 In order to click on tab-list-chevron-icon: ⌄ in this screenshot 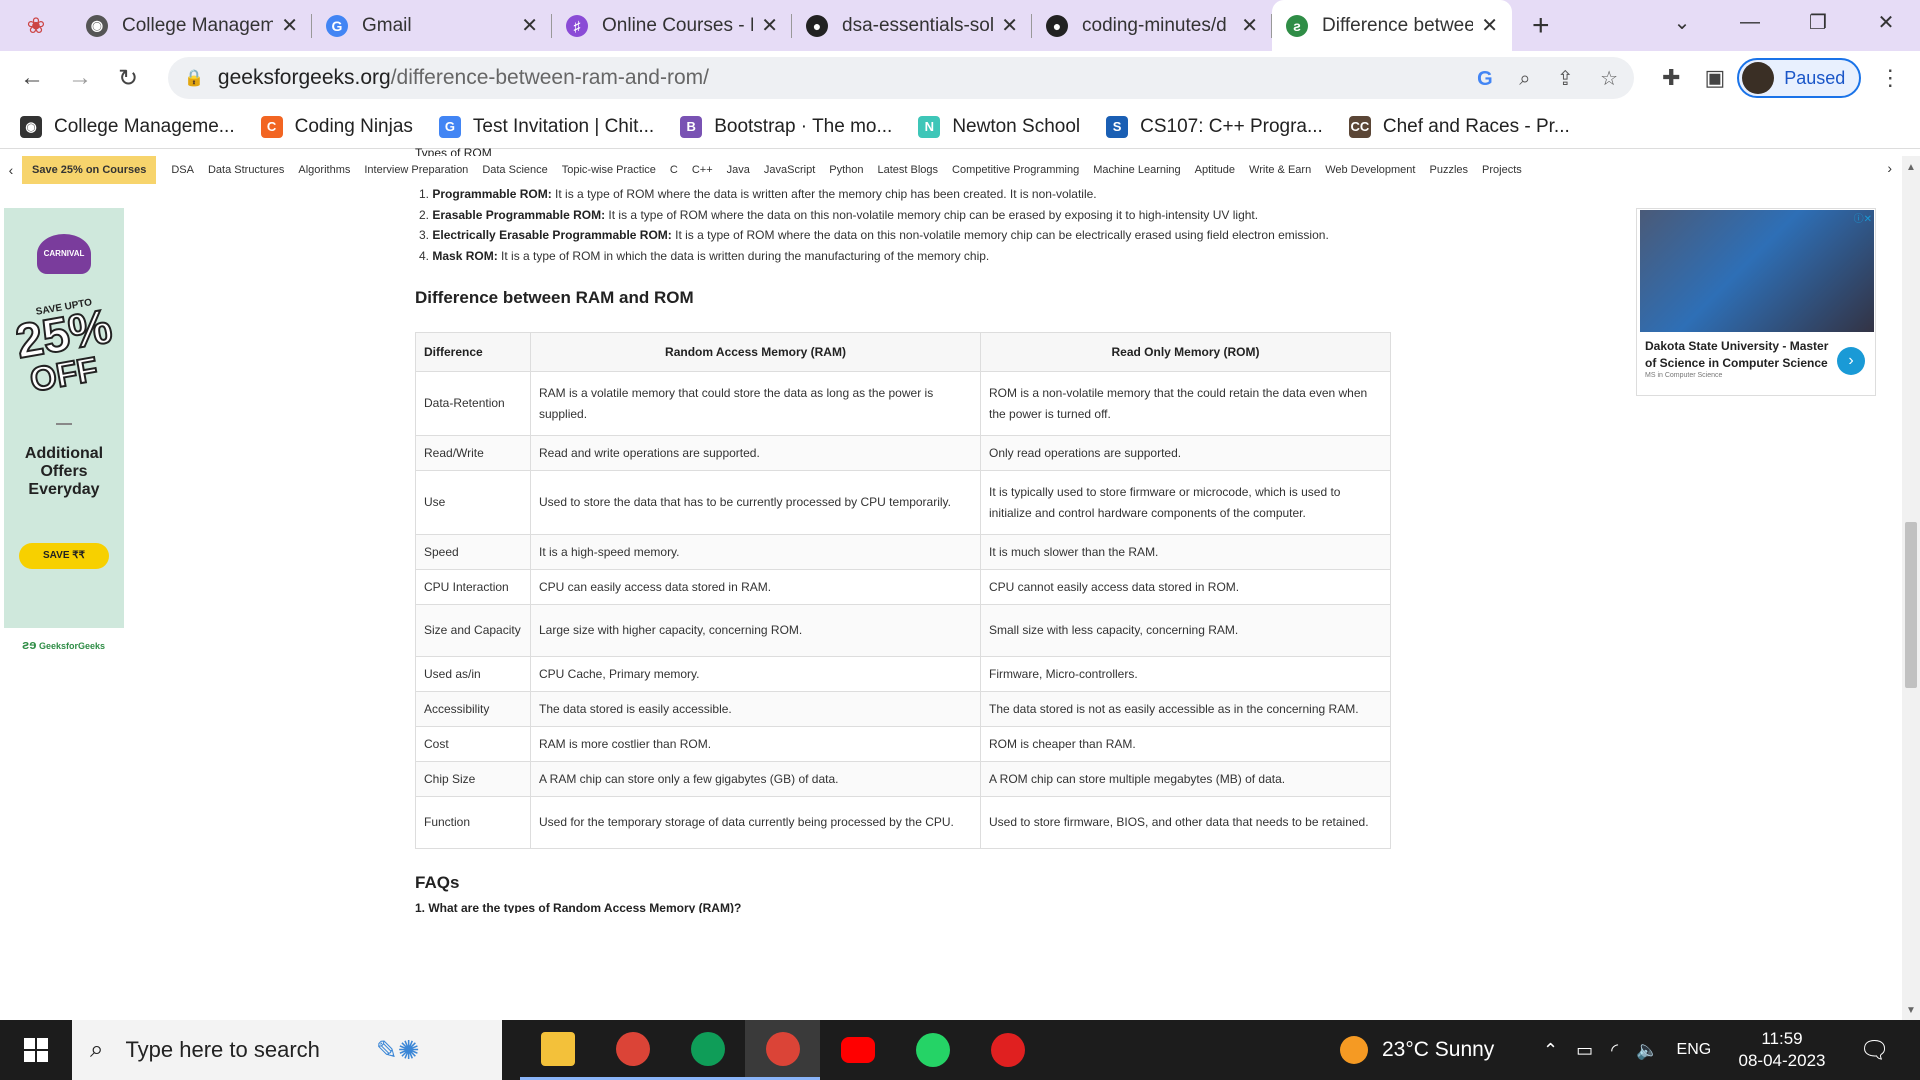, I will do `click(1682, 22)`.